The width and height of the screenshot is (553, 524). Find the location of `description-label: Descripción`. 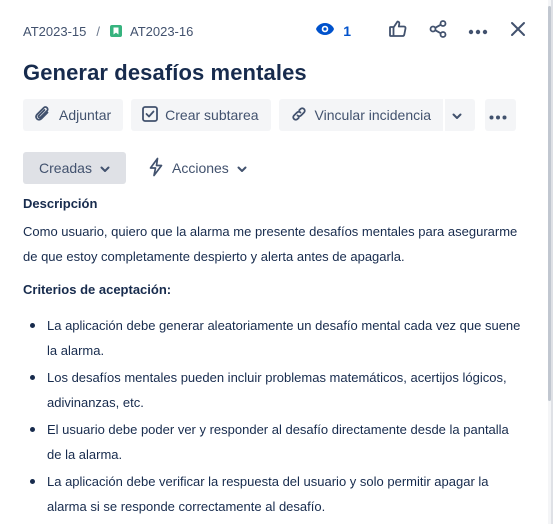

description-label: Descripción is located at coordinates (60, 203).